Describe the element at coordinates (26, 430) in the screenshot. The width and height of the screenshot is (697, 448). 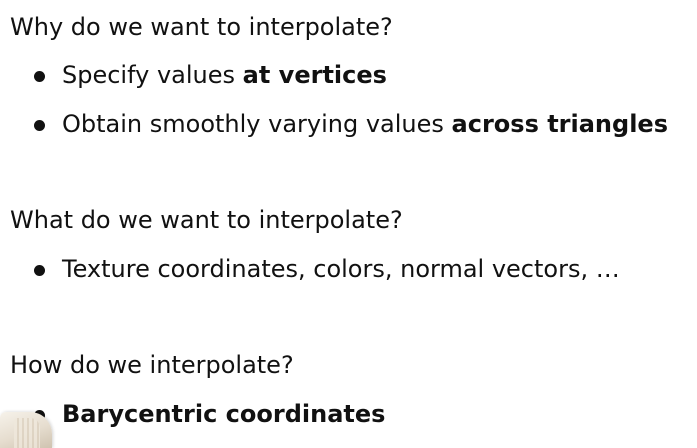
I see `corner-object-image` at that location.